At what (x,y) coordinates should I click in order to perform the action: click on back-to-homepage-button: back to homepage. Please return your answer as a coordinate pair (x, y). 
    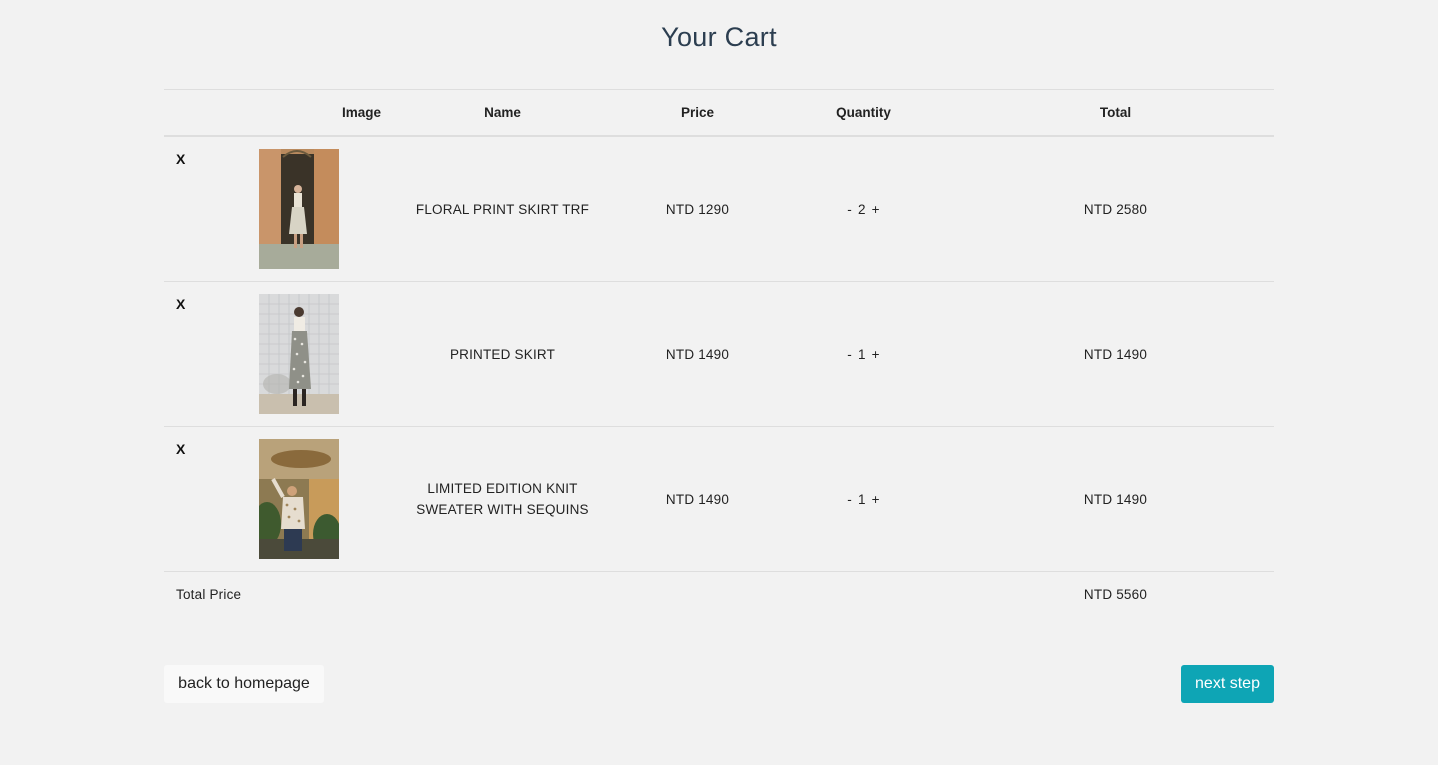
    Looking at the image, I should click on (244, 684).